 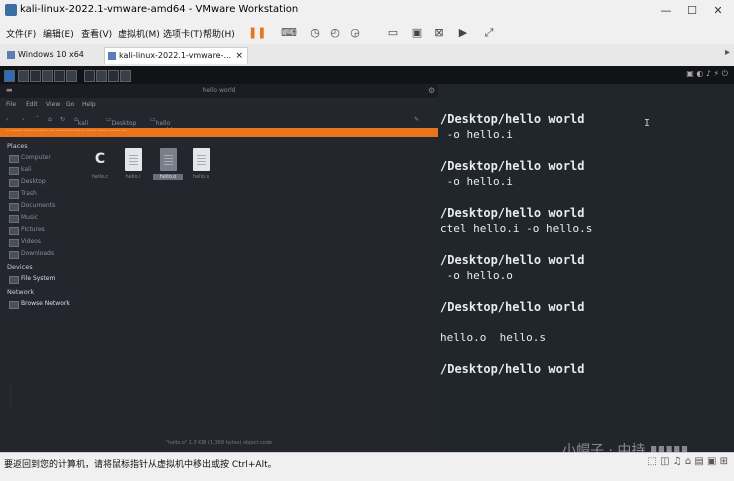 I want to click on sidebar-item-label: kali, so click(x=26, y=169).